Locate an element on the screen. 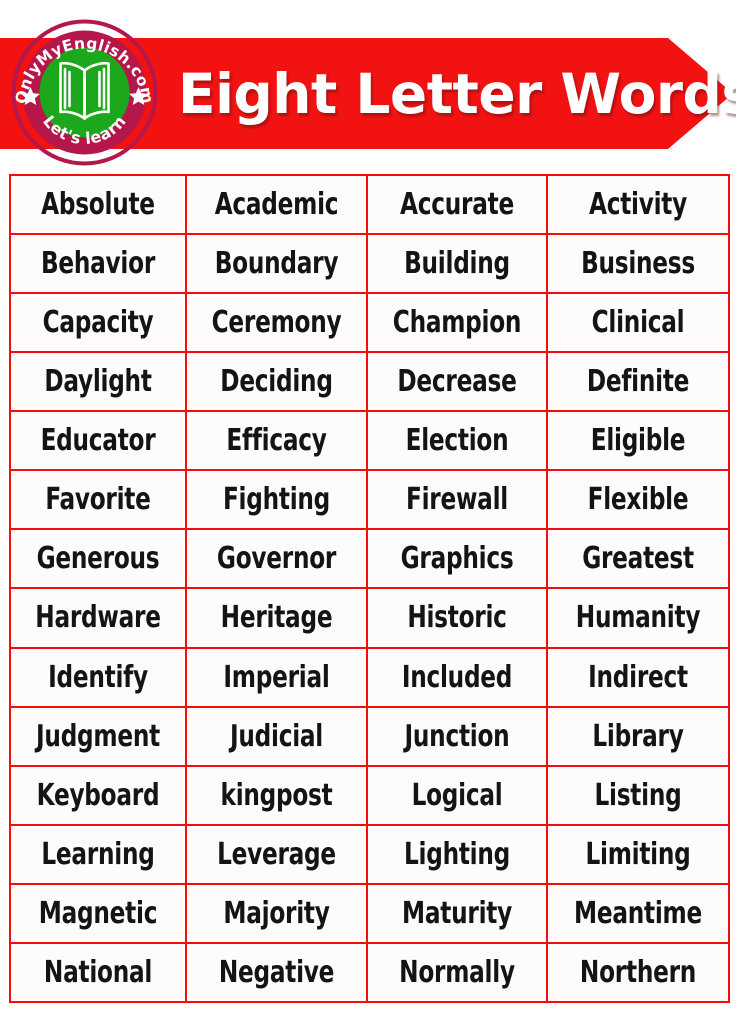 This screenshot has height=1011, width=736. word-cell: Governor is located at coordinates (276, 559).